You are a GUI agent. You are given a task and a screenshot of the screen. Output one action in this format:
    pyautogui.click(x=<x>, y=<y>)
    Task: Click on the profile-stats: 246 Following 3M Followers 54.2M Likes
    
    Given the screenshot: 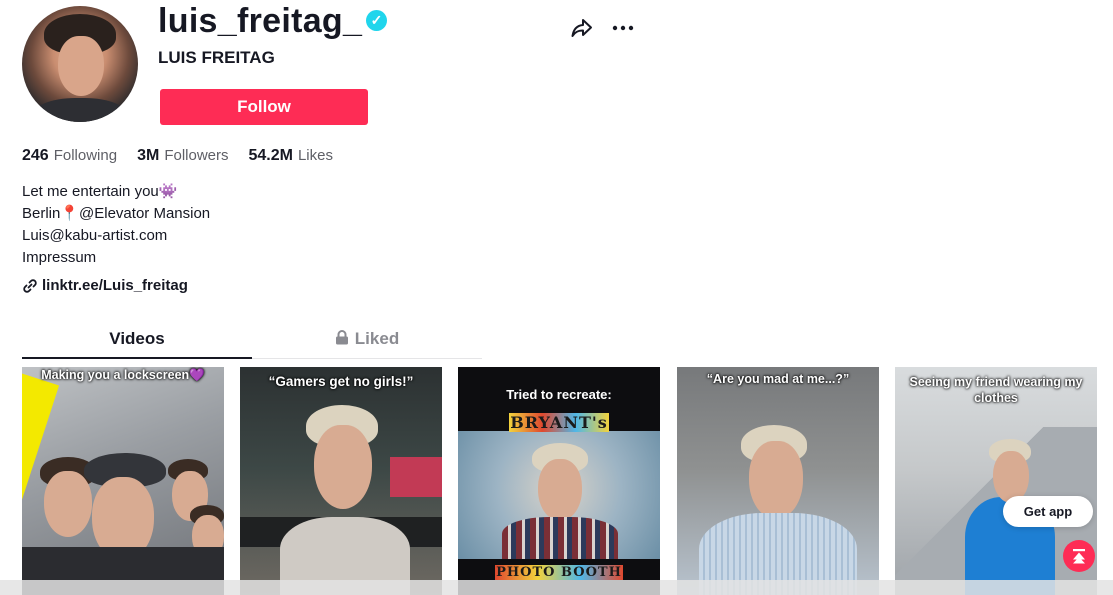 What is the action you would take?
    pyautogui.click(x=187, y=156)
    